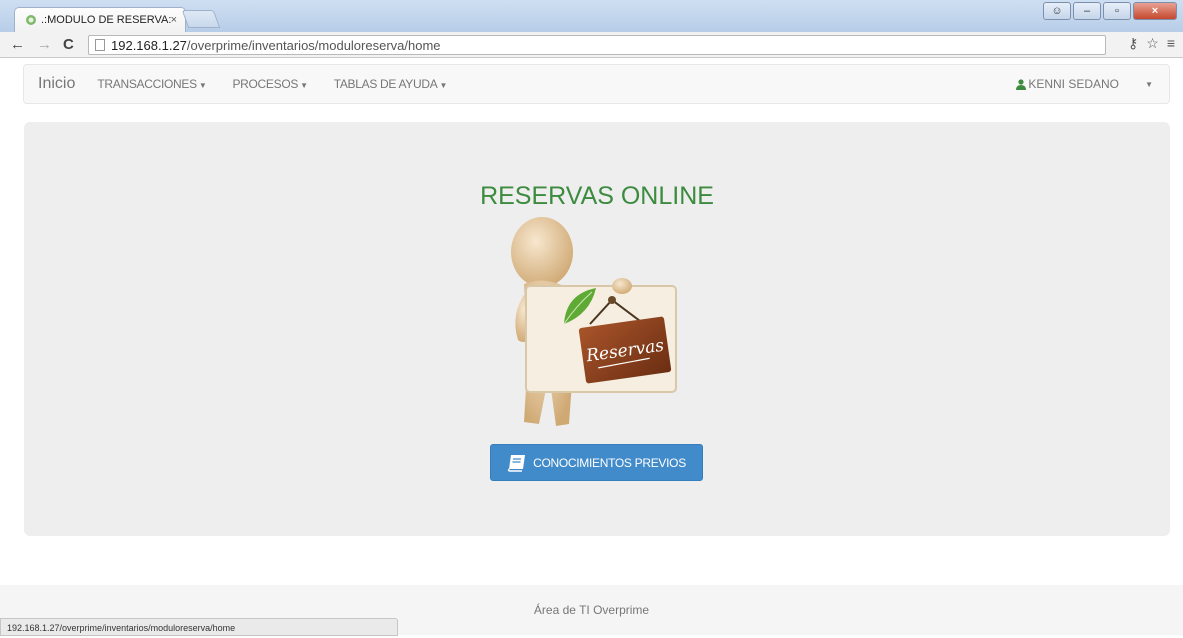 This screenshot has width=1183, height=638. I want to click on favicon-icon, so click(31, 20).